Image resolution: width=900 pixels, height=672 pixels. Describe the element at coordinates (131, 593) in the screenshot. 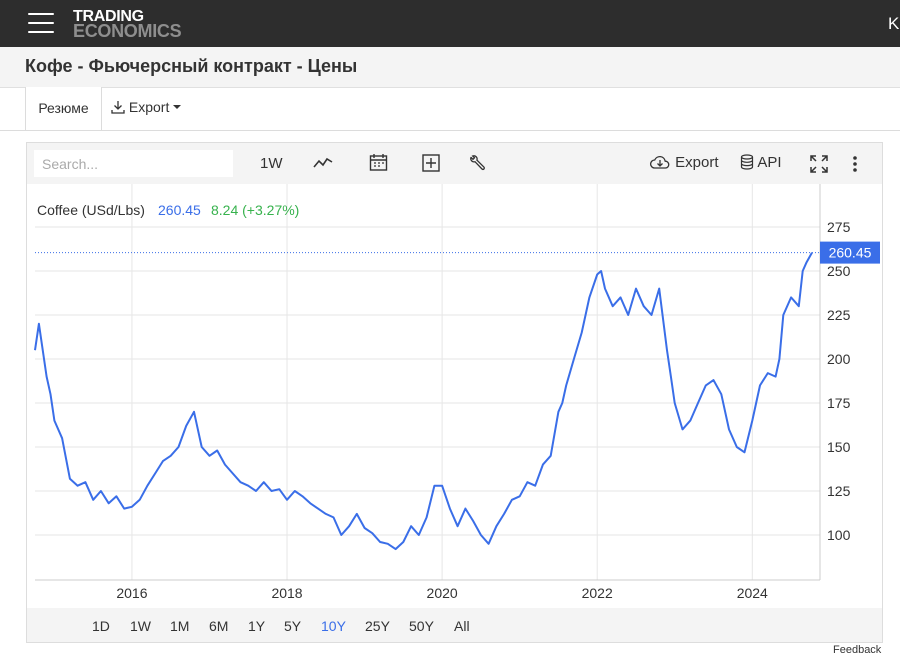

I see `x-tick-label: 2016` at that location.